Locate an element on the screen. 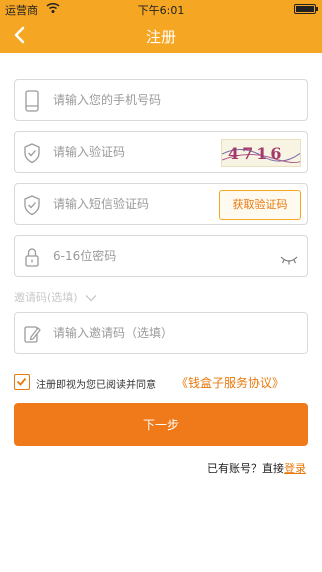  password-field is located at coordinates (161, 256).